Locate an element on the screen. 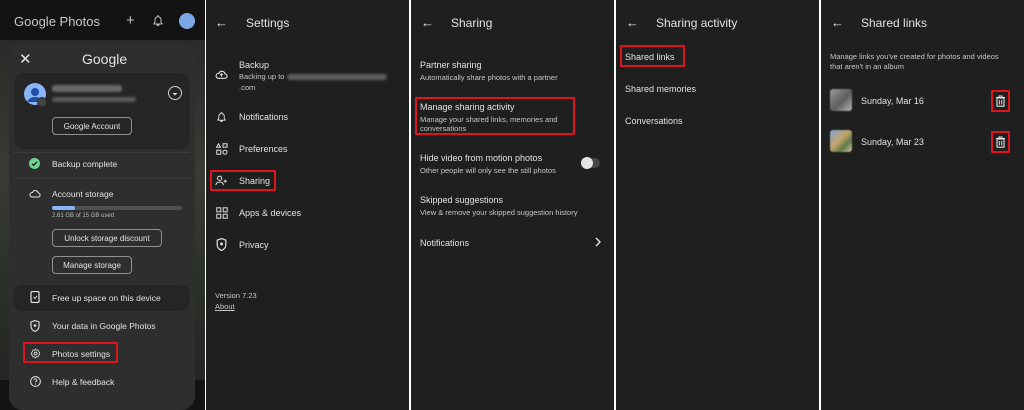  shared-link-date: Sunday, Mar 16 is located at coordinates (892, 101).